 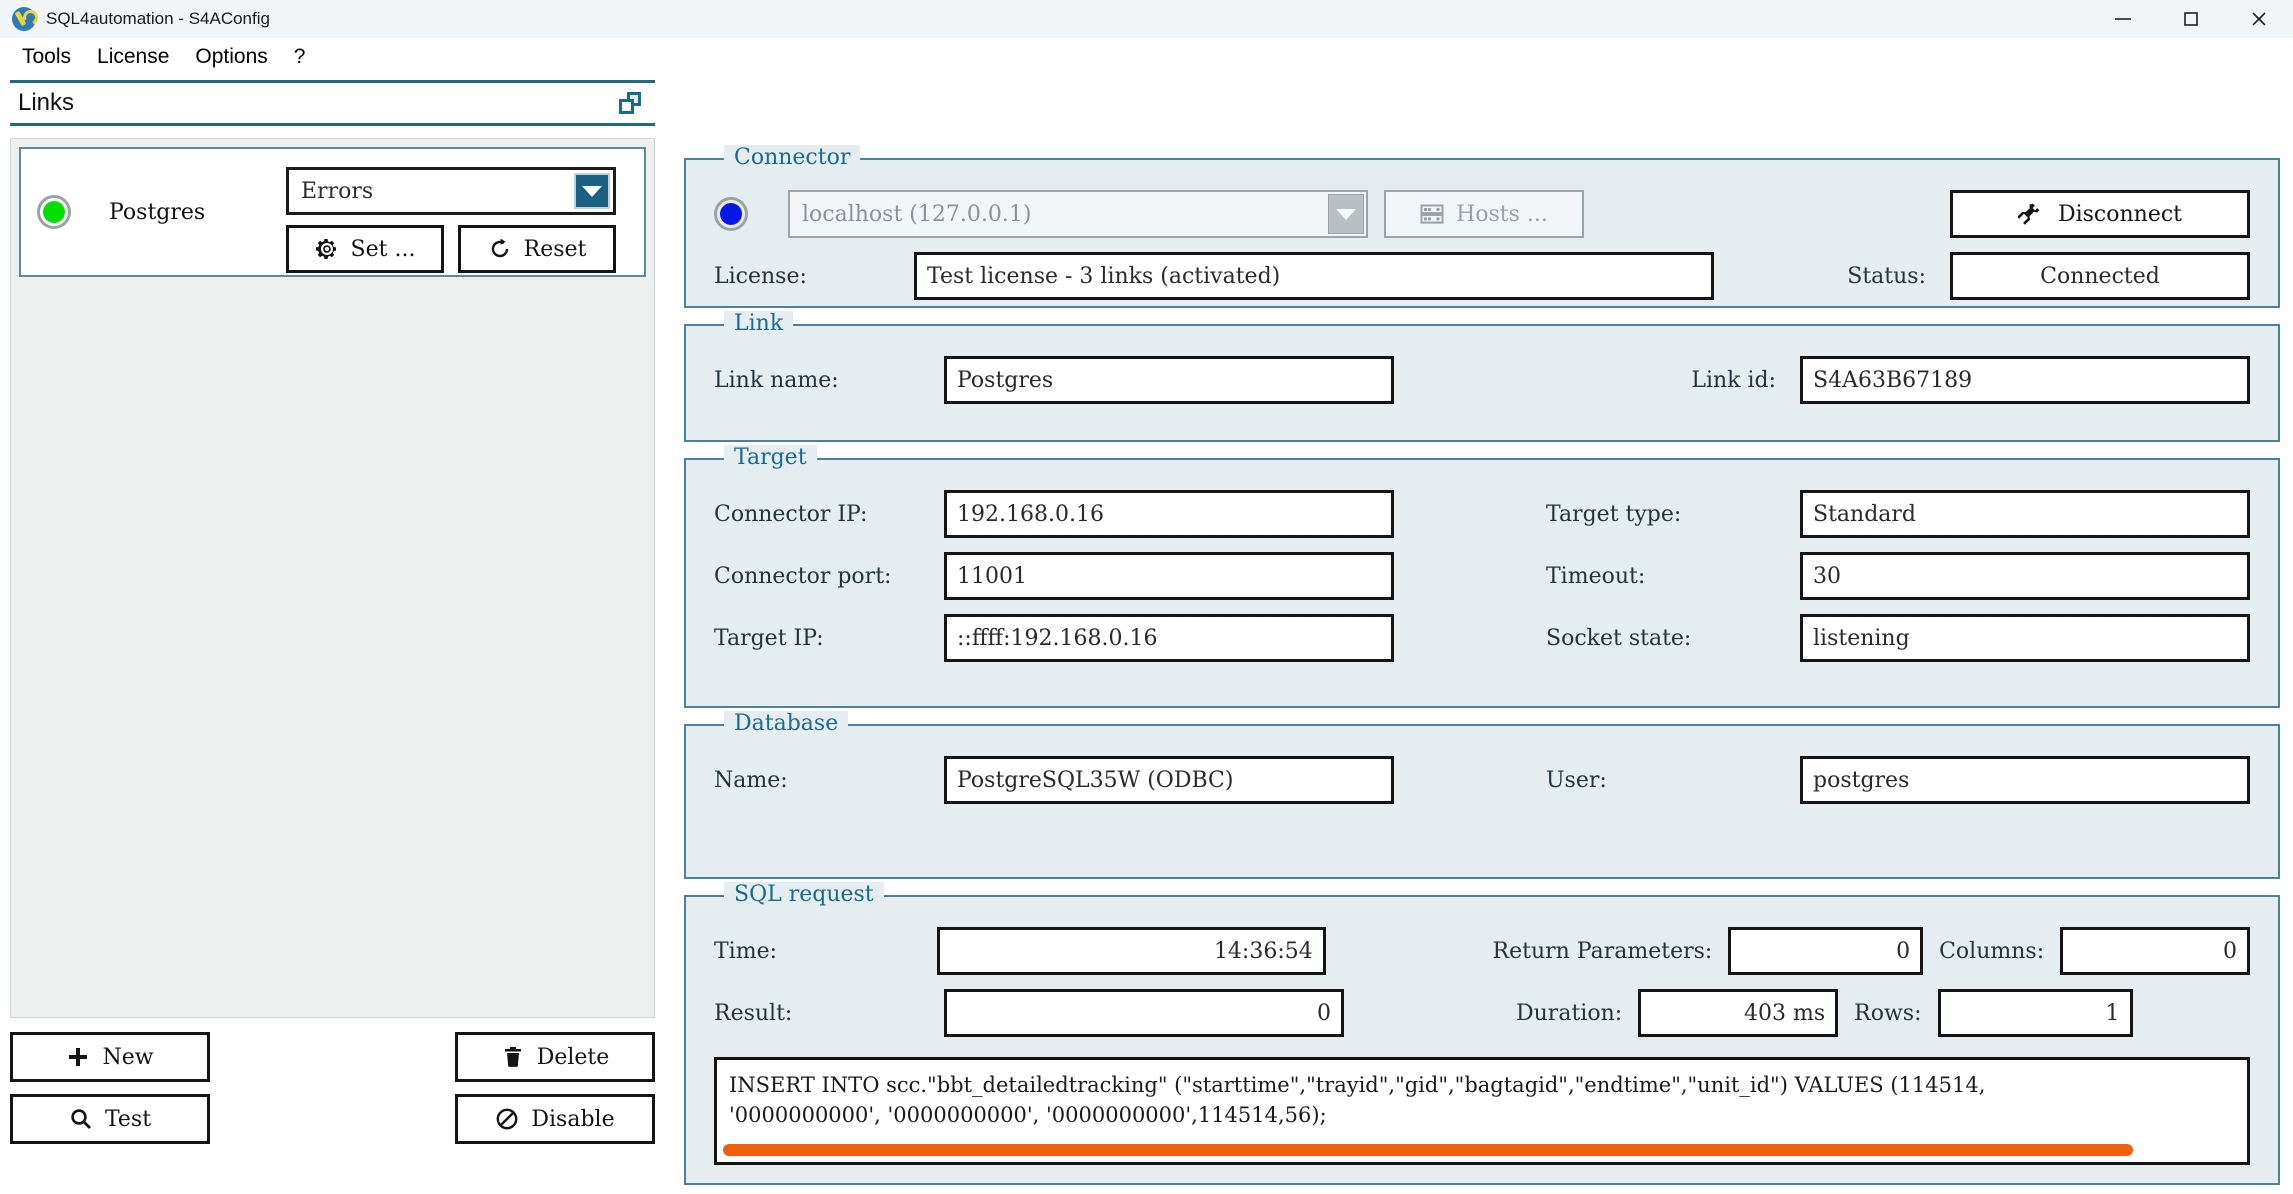 I want to click on target-ip-label: Target IP:, so click(x=769, y=638).